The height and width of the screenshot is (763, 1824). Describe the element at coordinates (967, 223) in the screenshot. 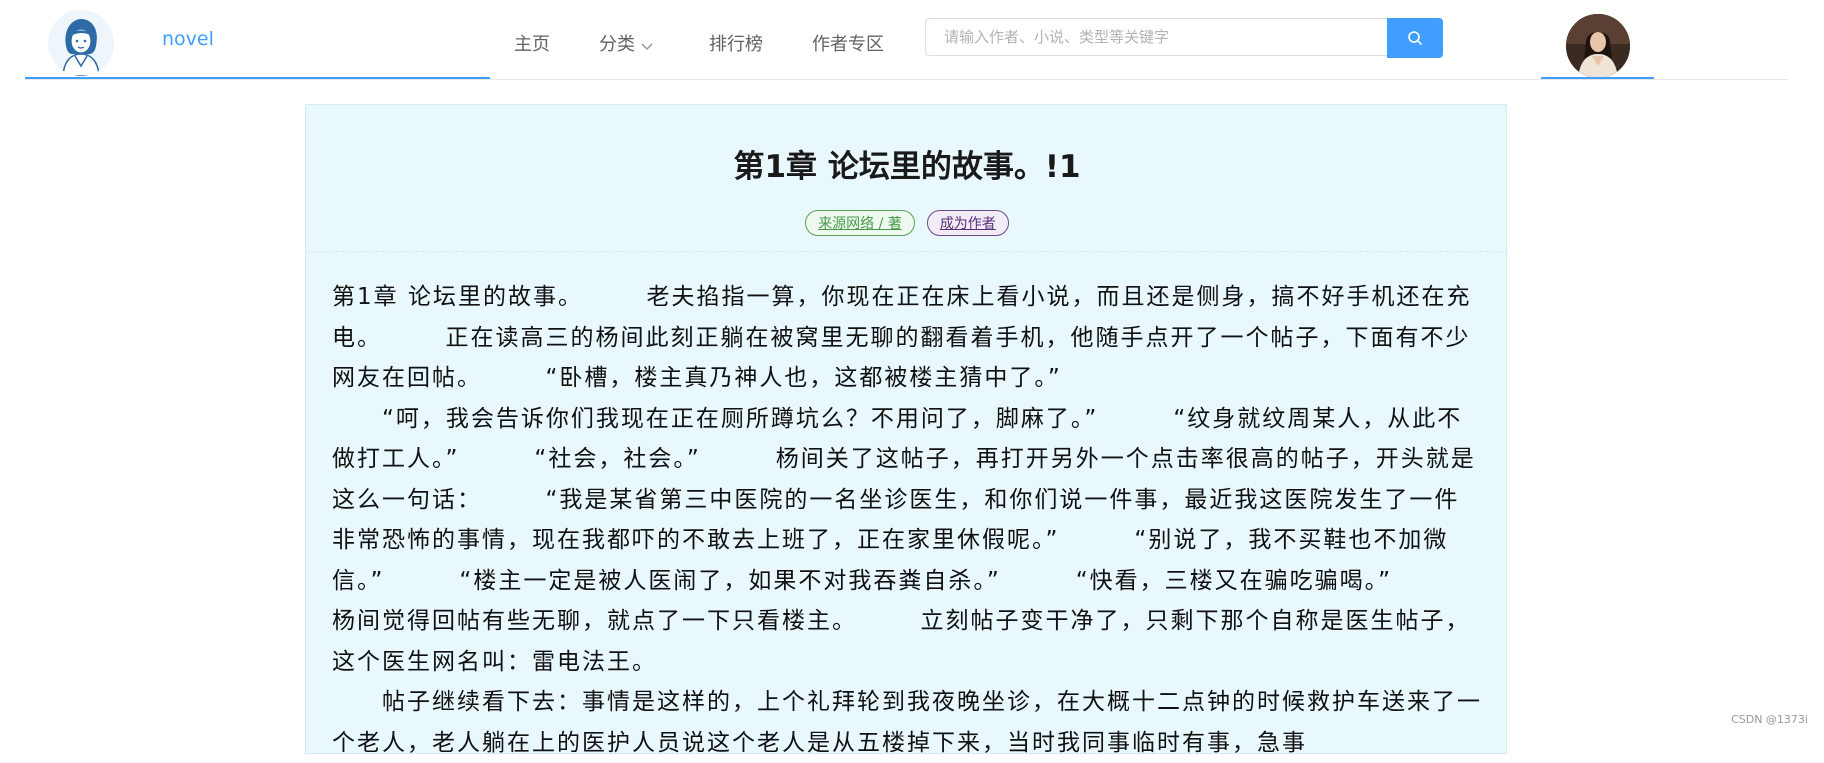

I see `become-author-tag: 成为作者` at that location.